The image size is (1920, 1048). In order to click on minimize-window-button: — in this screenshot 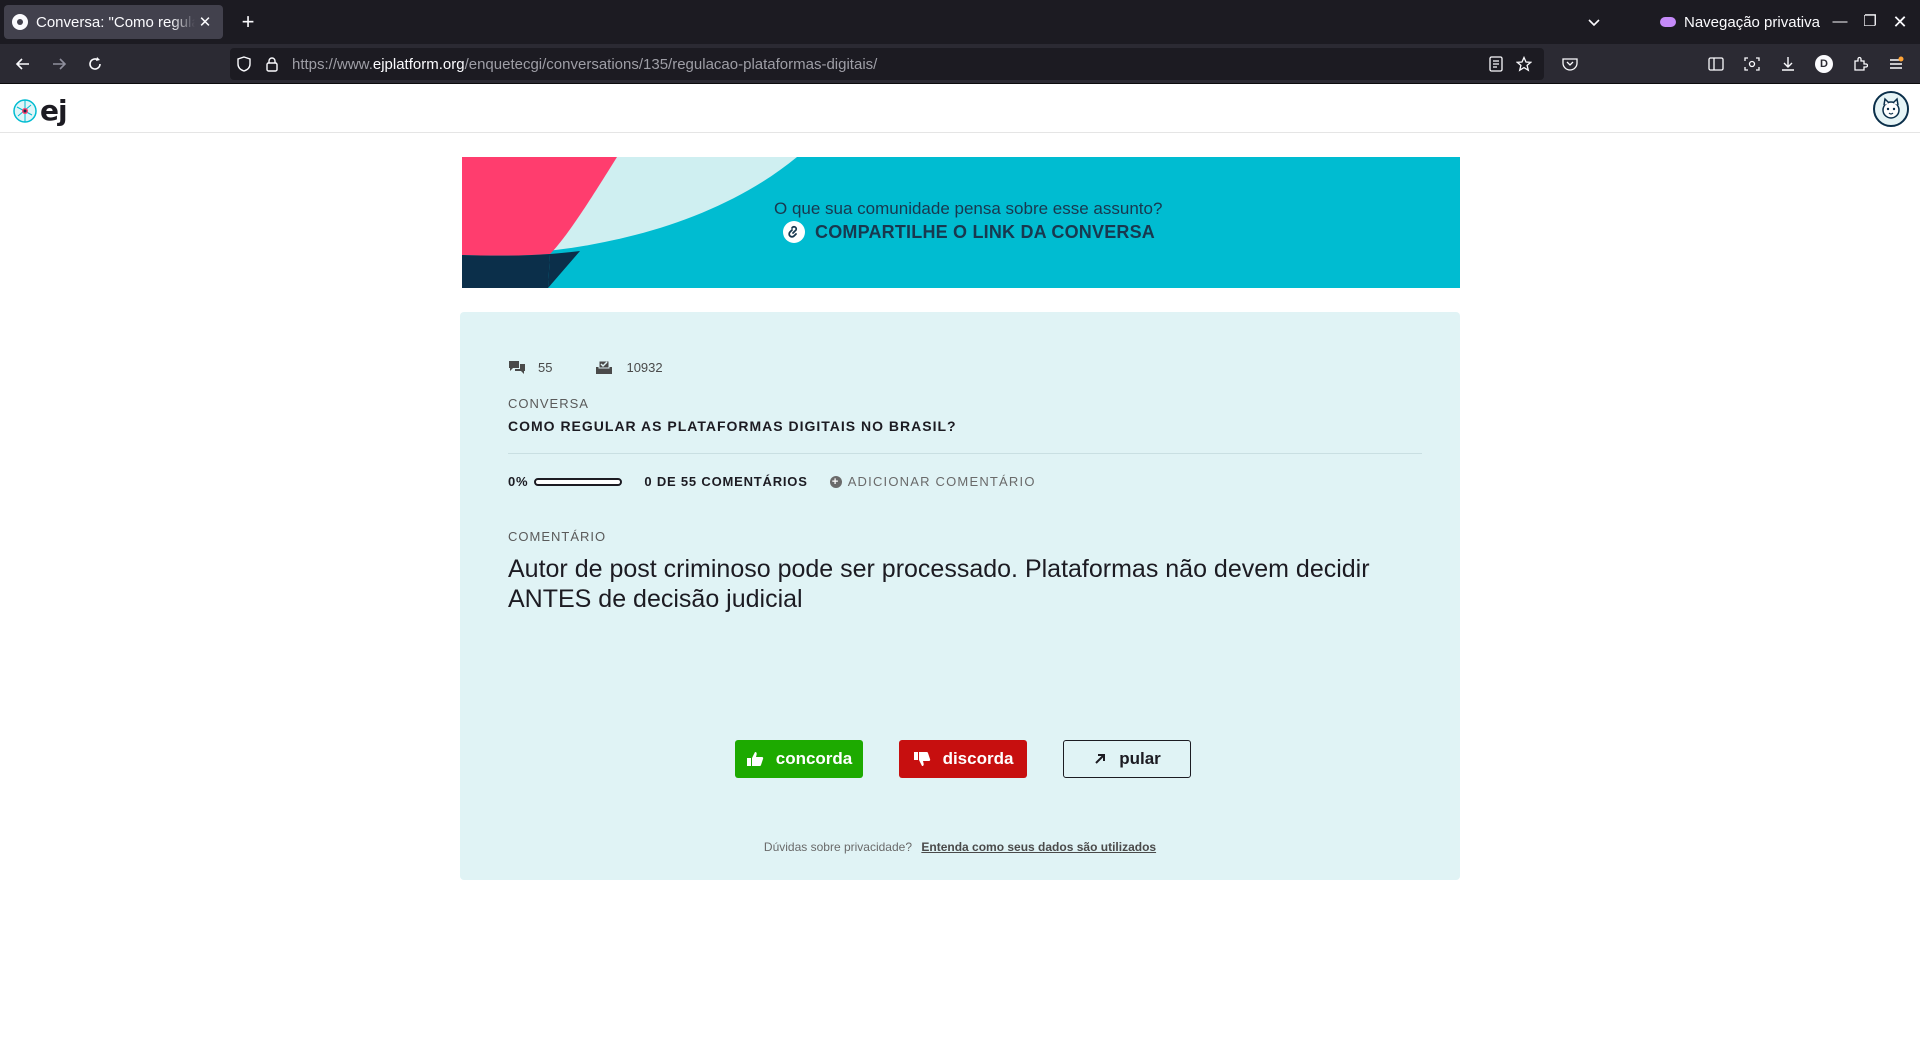, I will do `click(1840, 22)`.